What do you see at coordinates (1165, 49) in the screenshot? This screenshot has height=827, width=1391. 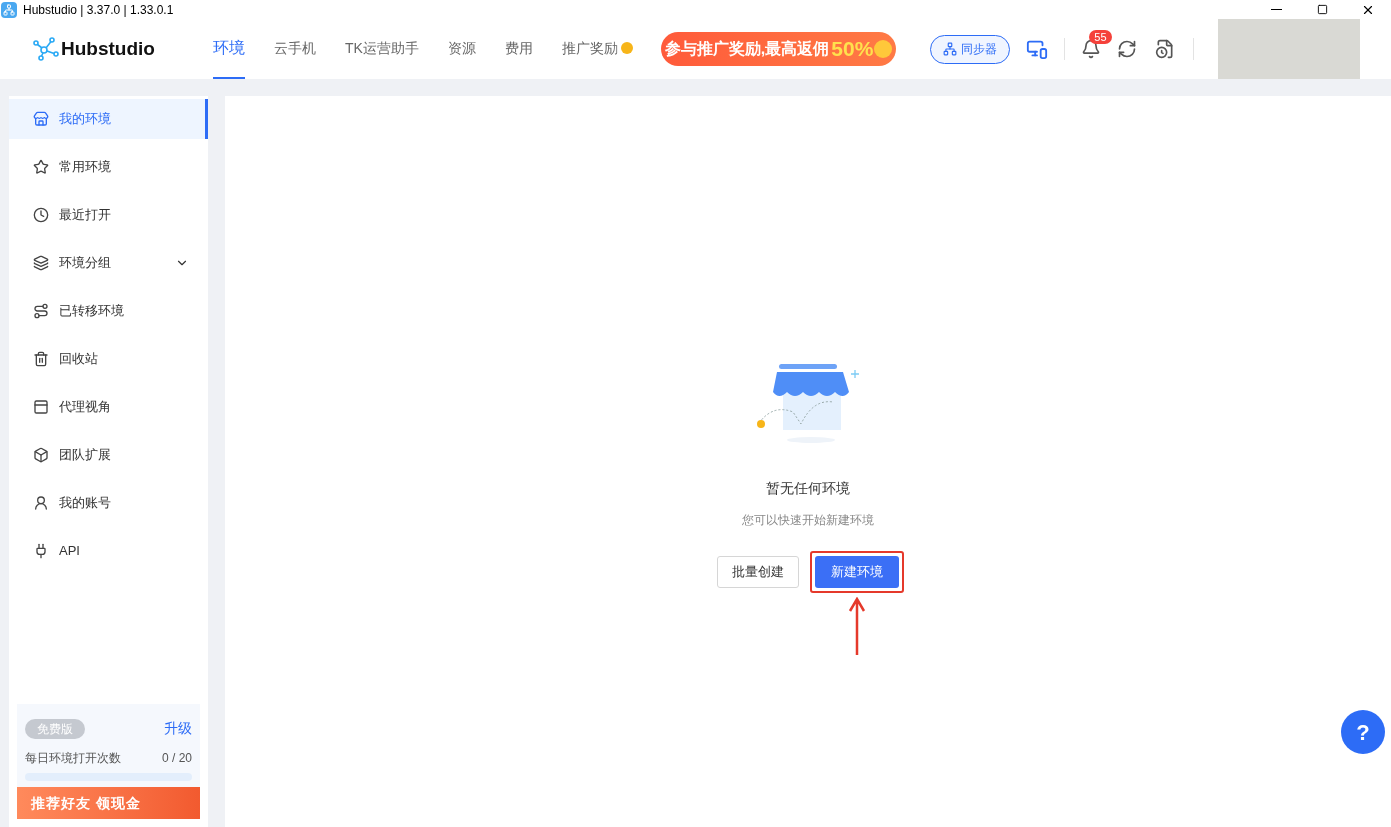 I see `history-icon` at bounding box center [1165, 49].